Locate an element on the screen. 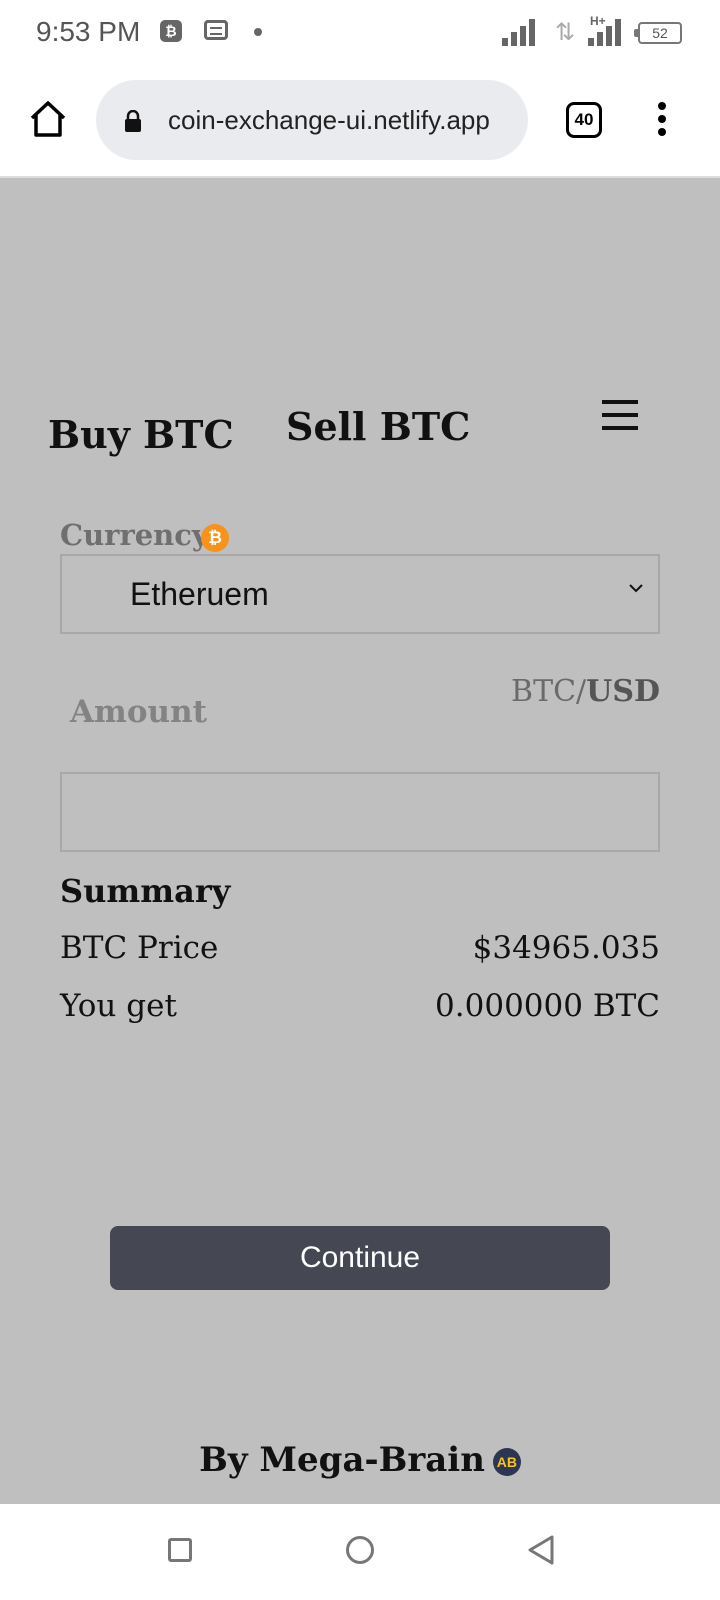  currency-pair-toggle: BTC/USD is located at coordinates (585, 691).